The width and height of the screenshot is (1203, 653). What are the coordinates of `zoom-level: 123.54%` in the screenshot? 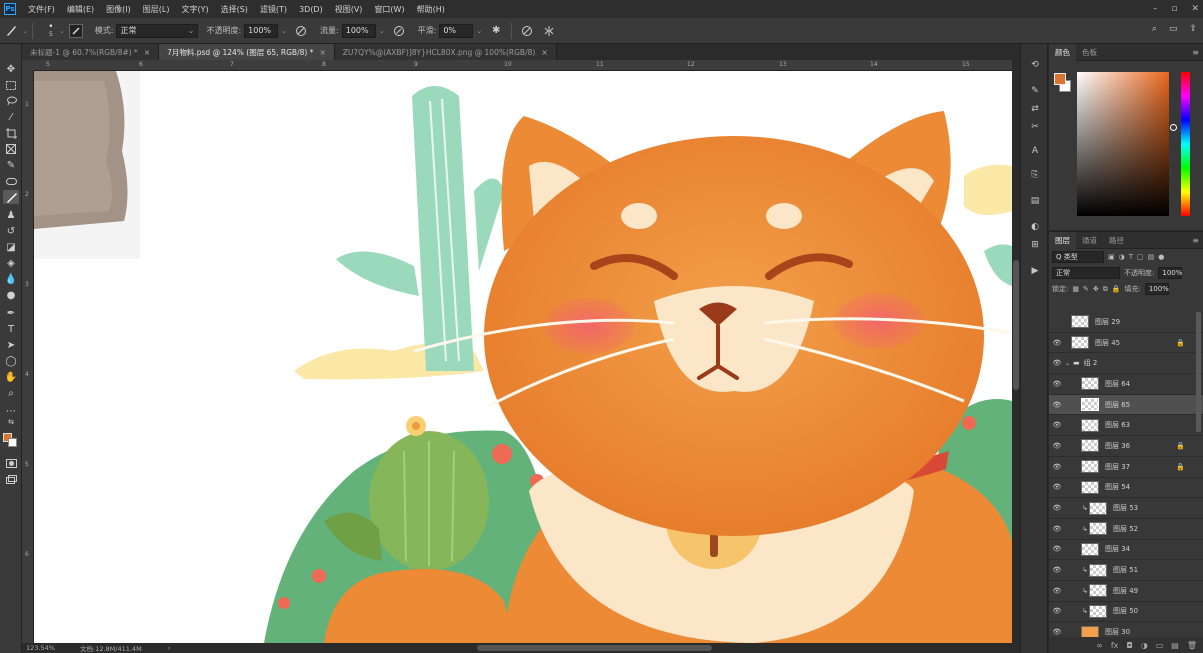 It's located at (50, 648).